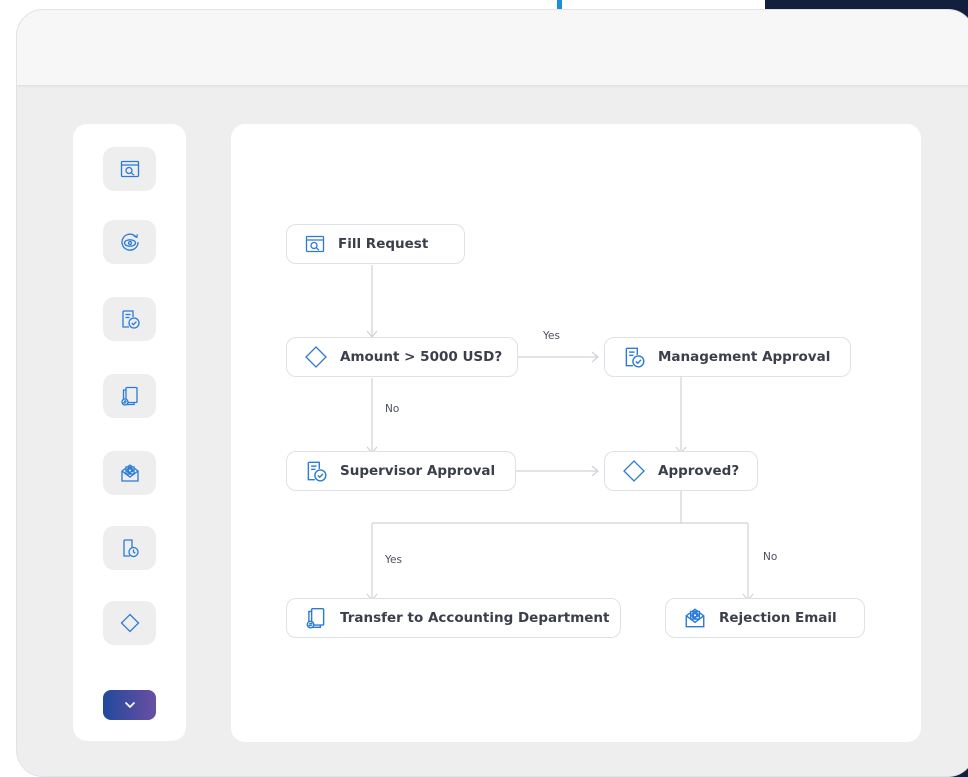 The image size is (968, 777). I want to click on expand-toolbox-button, so click(129, 705).